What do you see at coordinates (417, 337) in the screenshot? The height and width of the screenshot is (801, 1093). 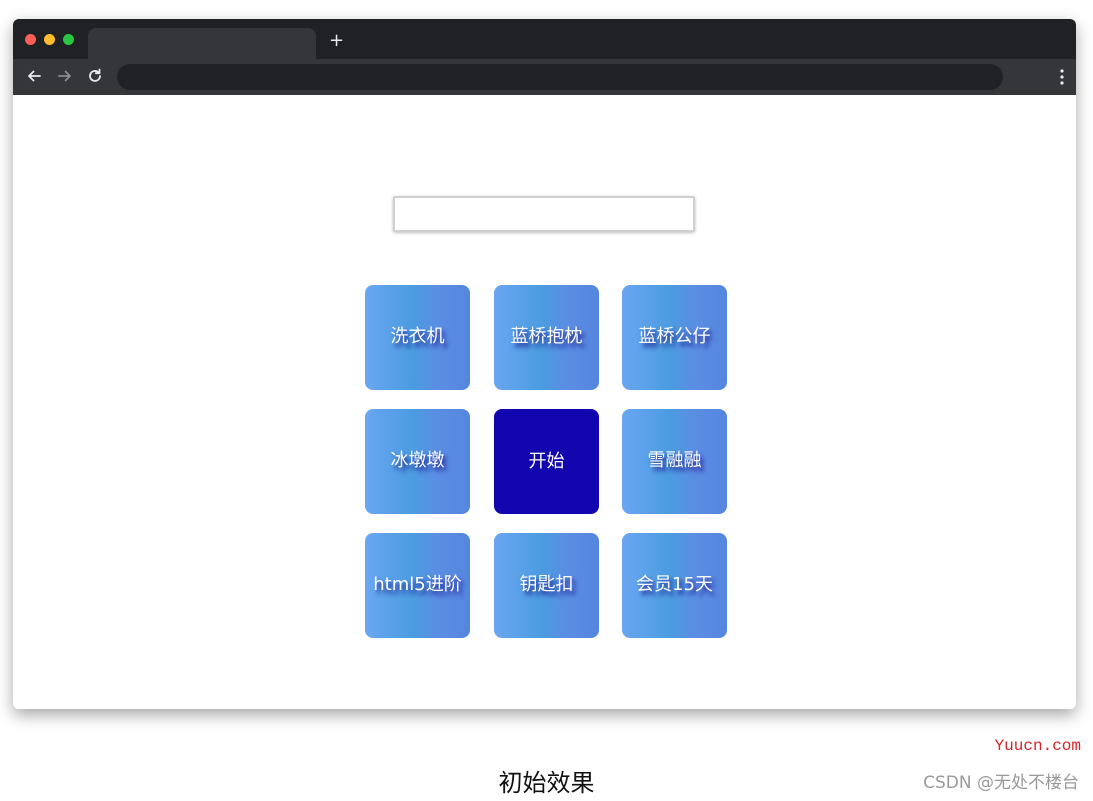 I see `prize-cell: 洗衣机` at bounding box center [417, 337].